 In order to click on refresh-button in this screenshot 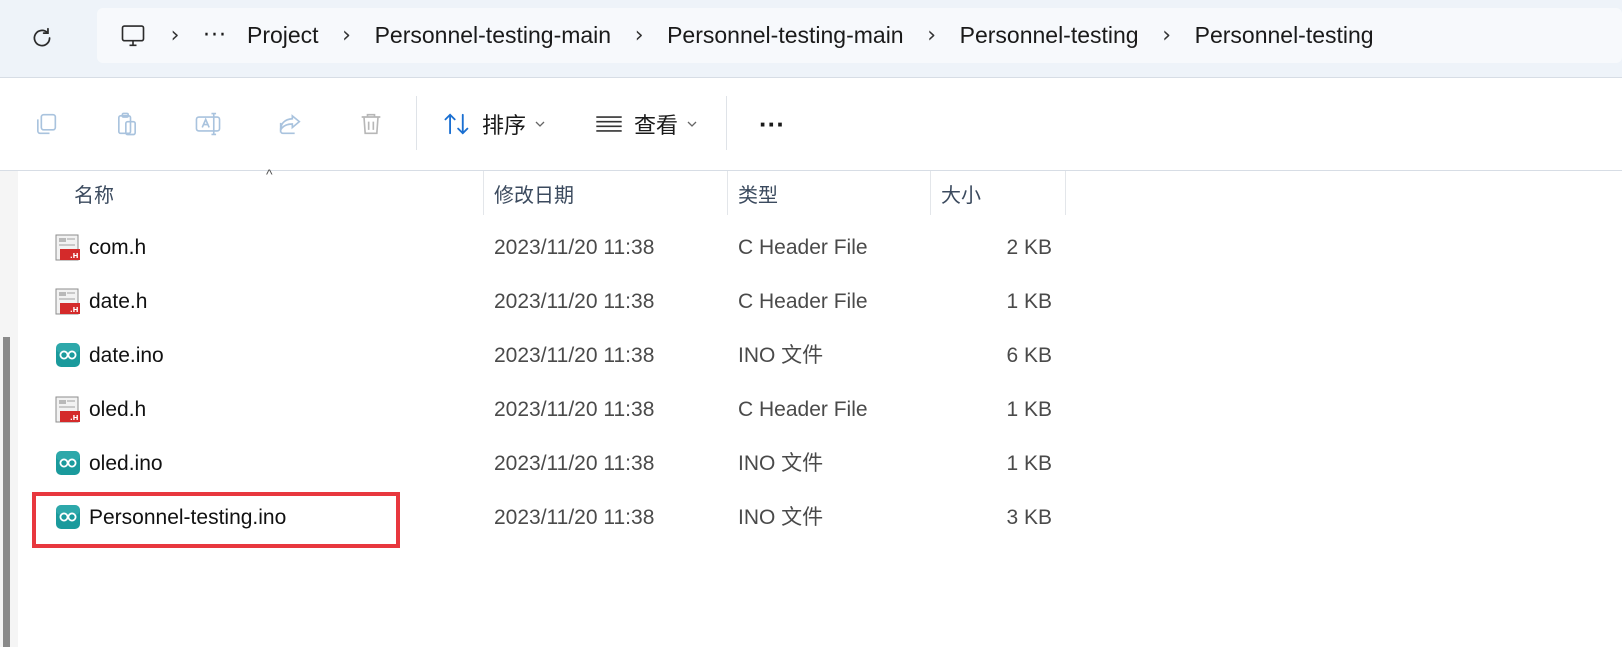, I will do `click(42, 38)`.